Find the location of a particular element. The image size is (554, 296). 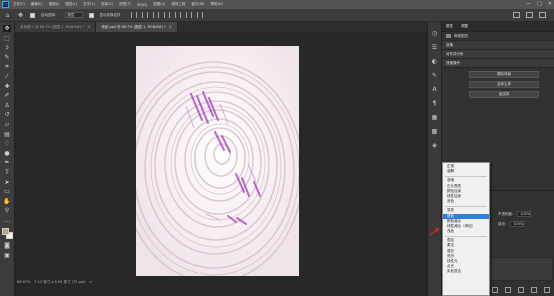

paragraph-icon: ¶ is located at coordinates (434, 103).